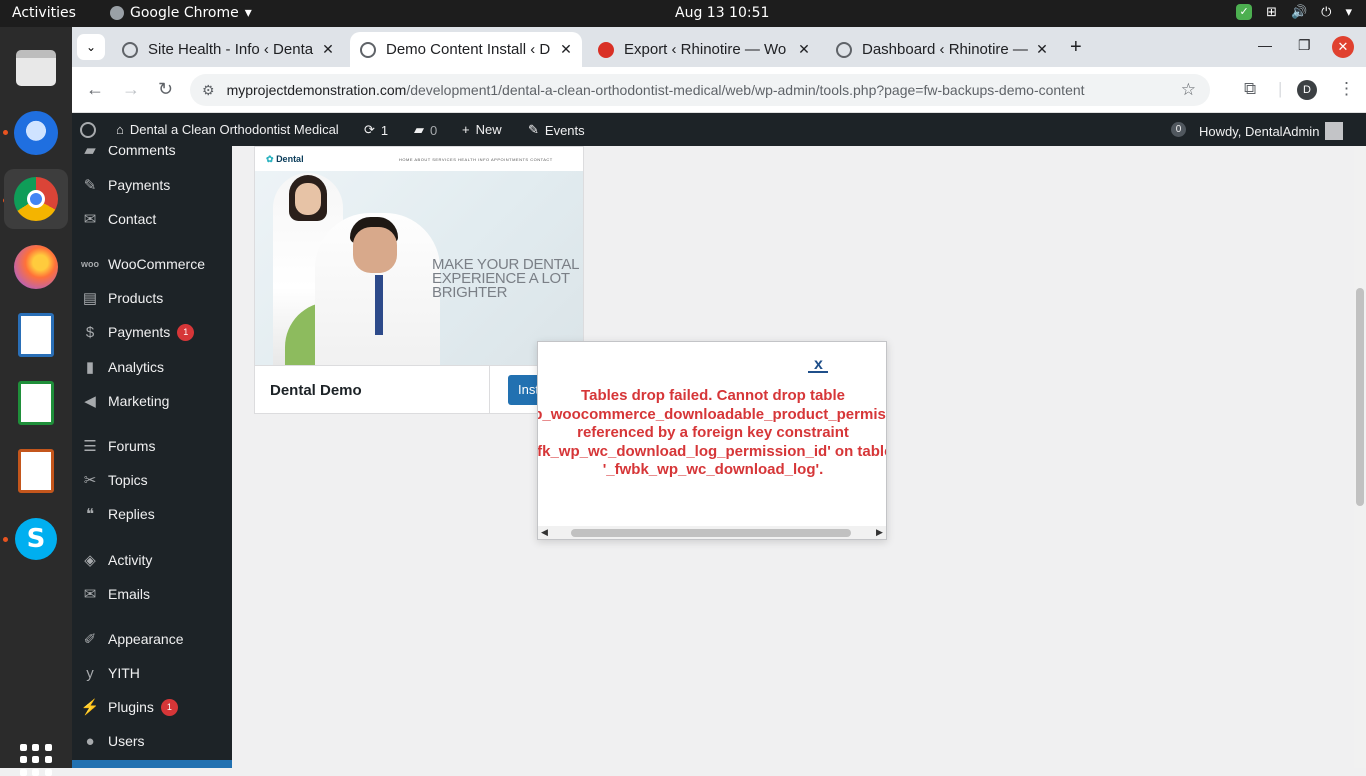 The width and height of the screenshot is (1366, 776). Describe the element at coordinates (1299, 12) in the screenshot. I see `volume-icon: 🔊` at that location.